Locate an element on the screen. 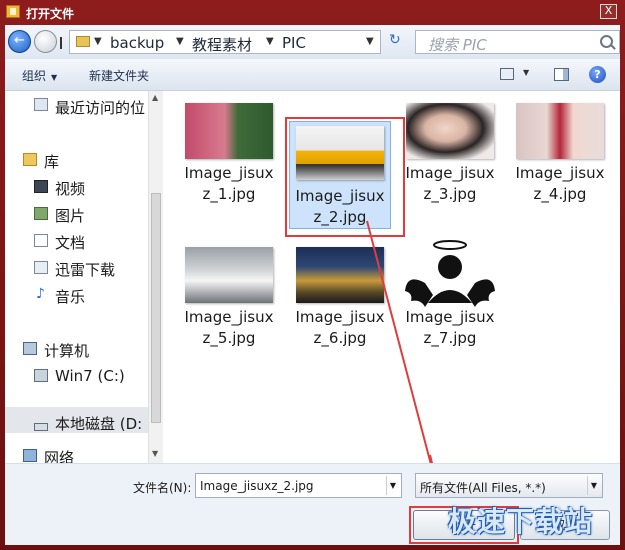 The width and height of the screenshot is (625, 550). file-name: Image_jisux z_3.jpg is located at coordinates (450, 183).